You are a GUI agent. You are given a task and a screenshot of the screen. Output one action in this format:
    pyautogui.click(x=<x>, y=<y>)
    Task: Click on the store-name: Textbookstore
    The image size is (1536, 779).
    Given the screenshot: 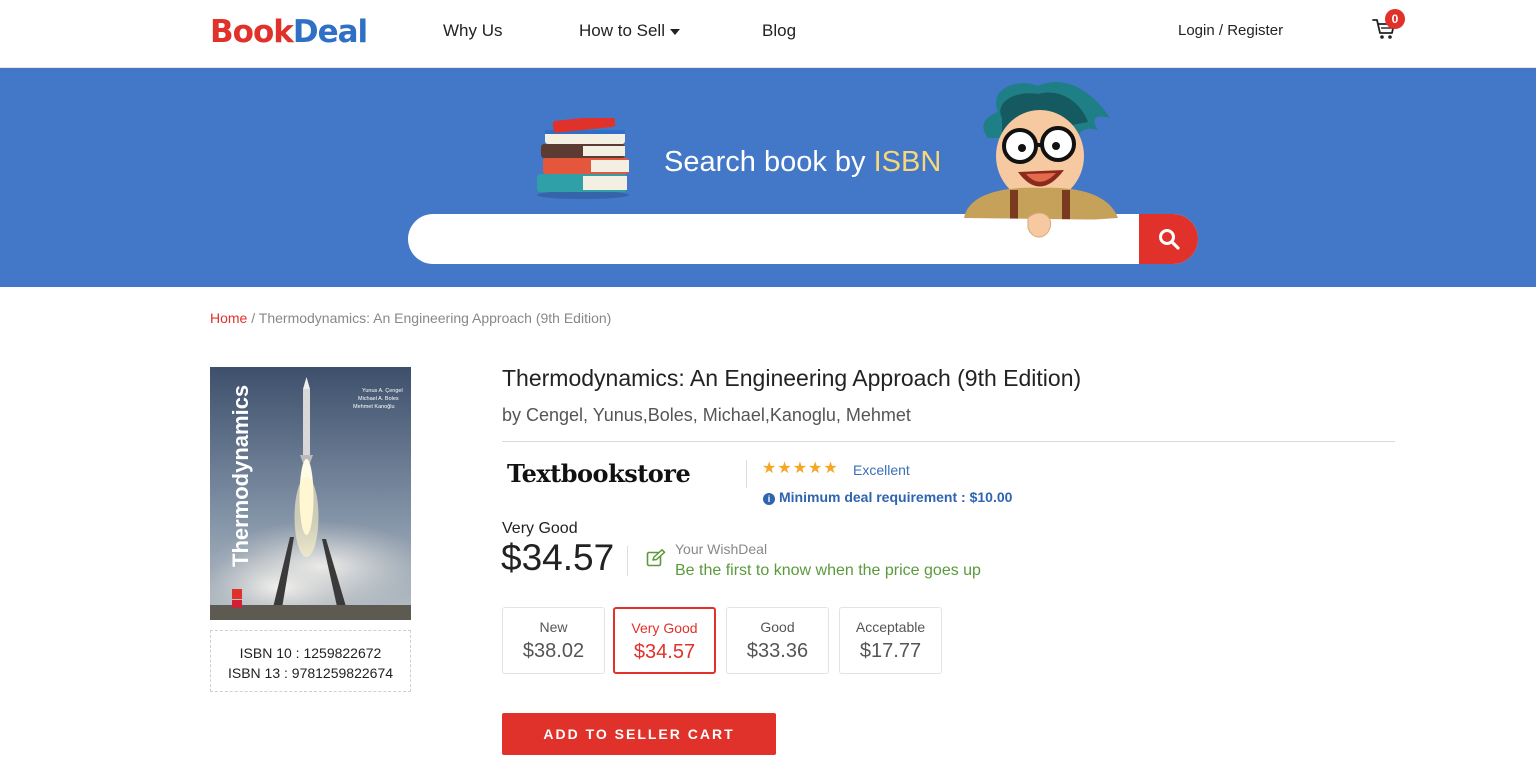 What is the action you would take?
    pyautogui.click(x=599, y=473)
    